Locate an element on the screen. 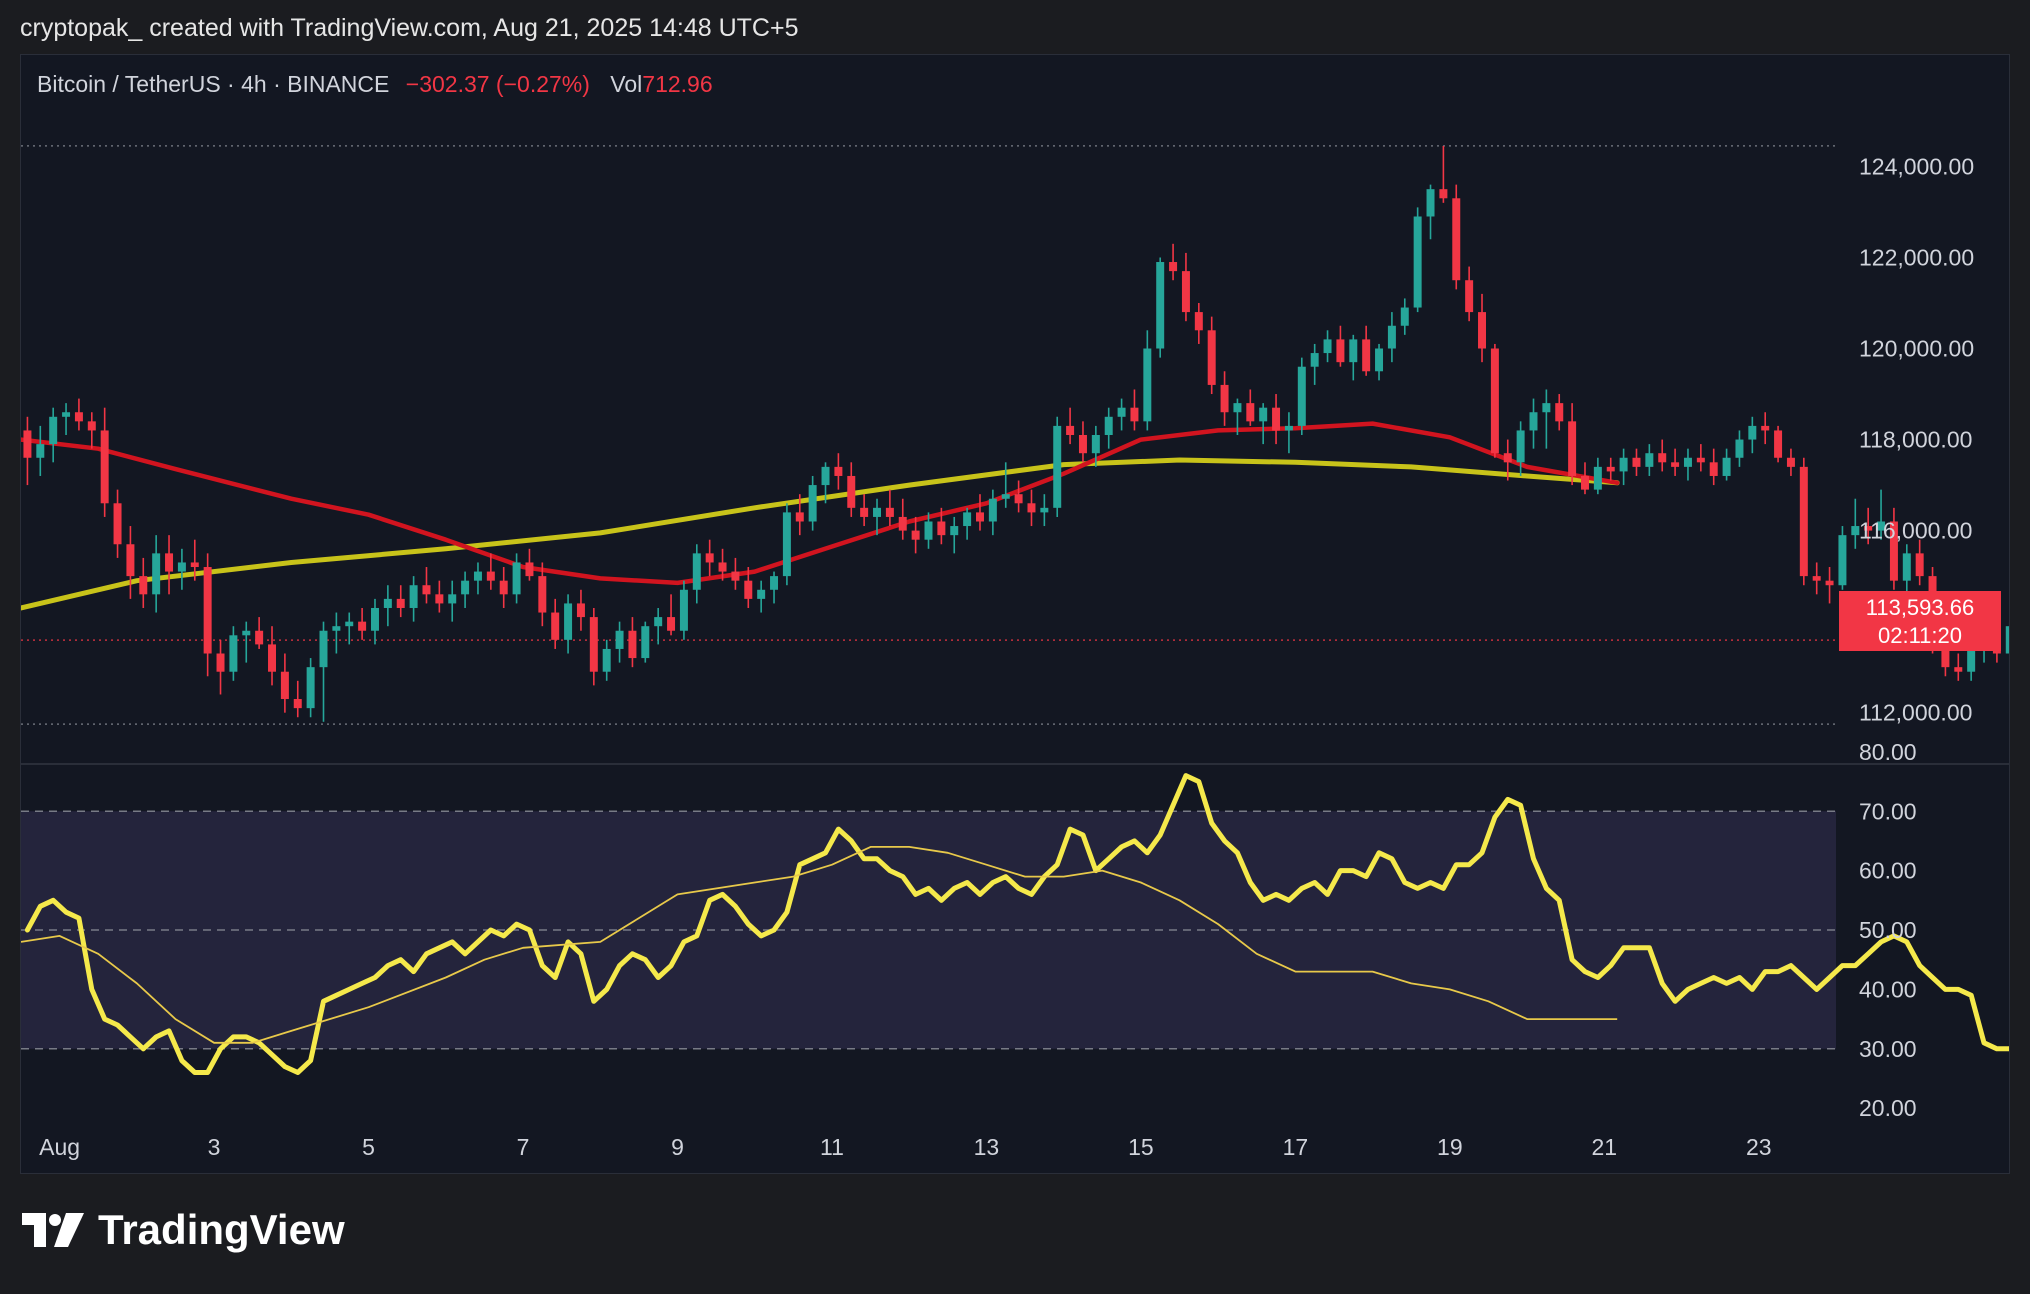 This screenshot has height=1294, width=2030. brand-name: TradingView is located at coordinates (221, 1229).